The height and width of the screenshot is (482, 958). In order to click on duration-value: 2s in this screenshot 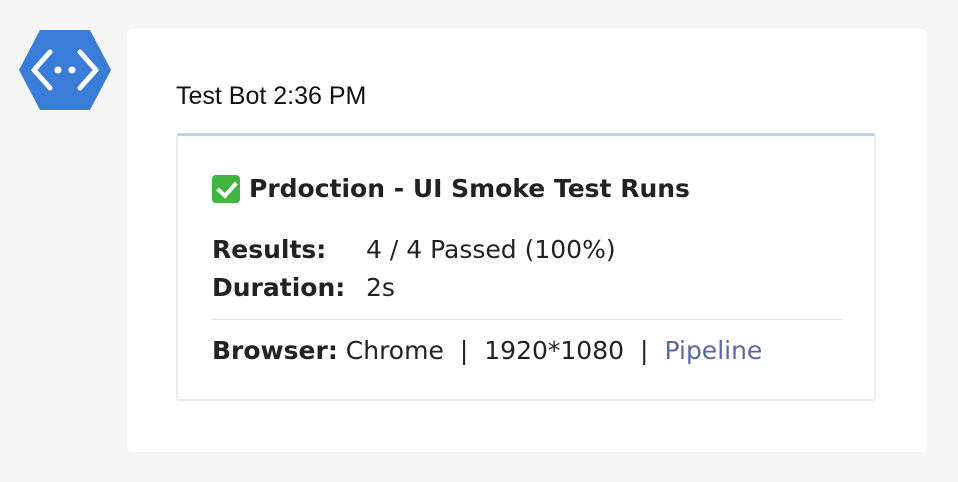, I will do `click(380, 287)`.